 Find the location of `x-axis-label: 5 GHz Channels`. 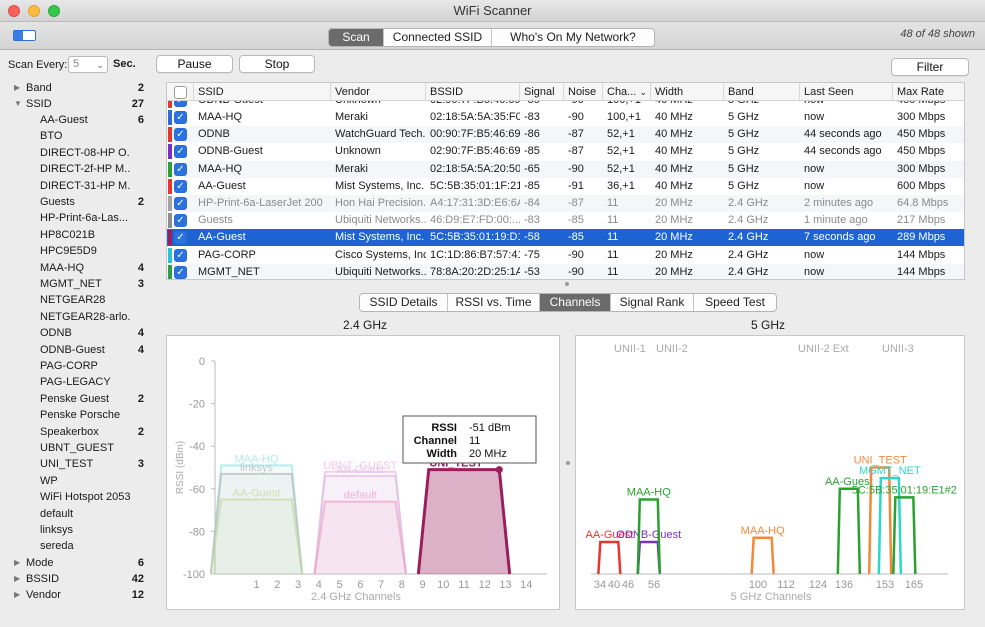

x-axis-label: 5 GHz Channels is located at coordinates (771, 597).